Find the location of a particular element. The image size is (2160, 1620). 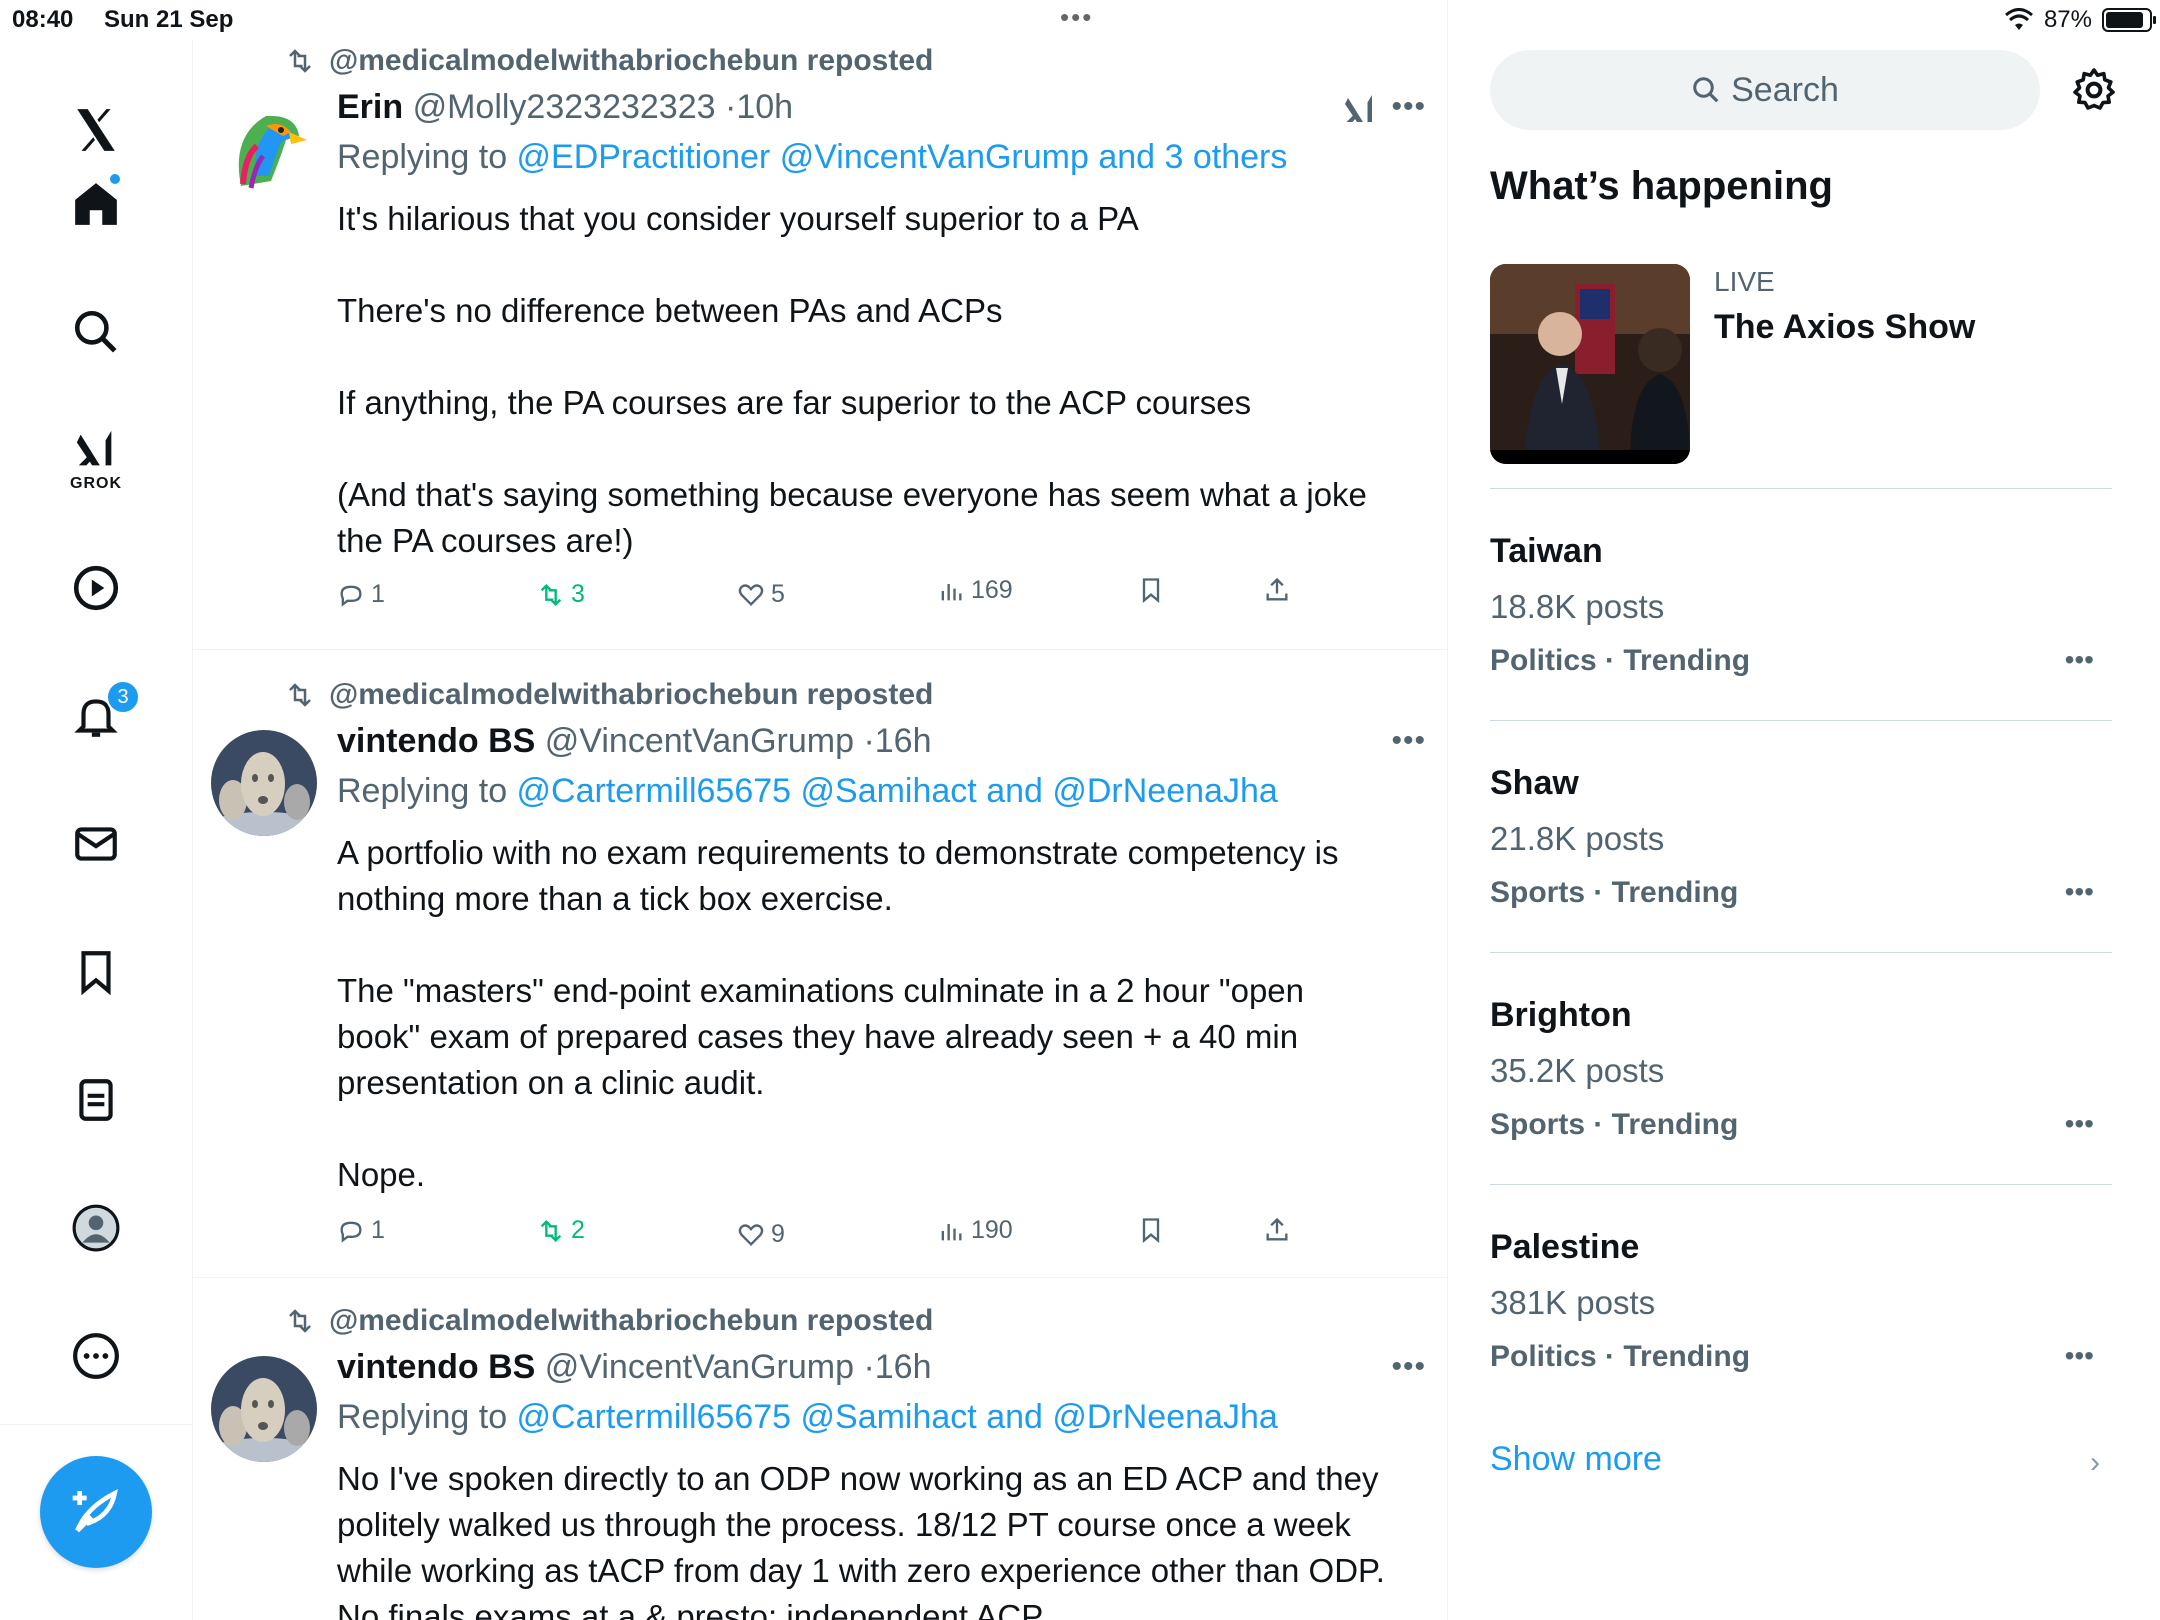

views-button: 169 is located at coordinates (975, 590).